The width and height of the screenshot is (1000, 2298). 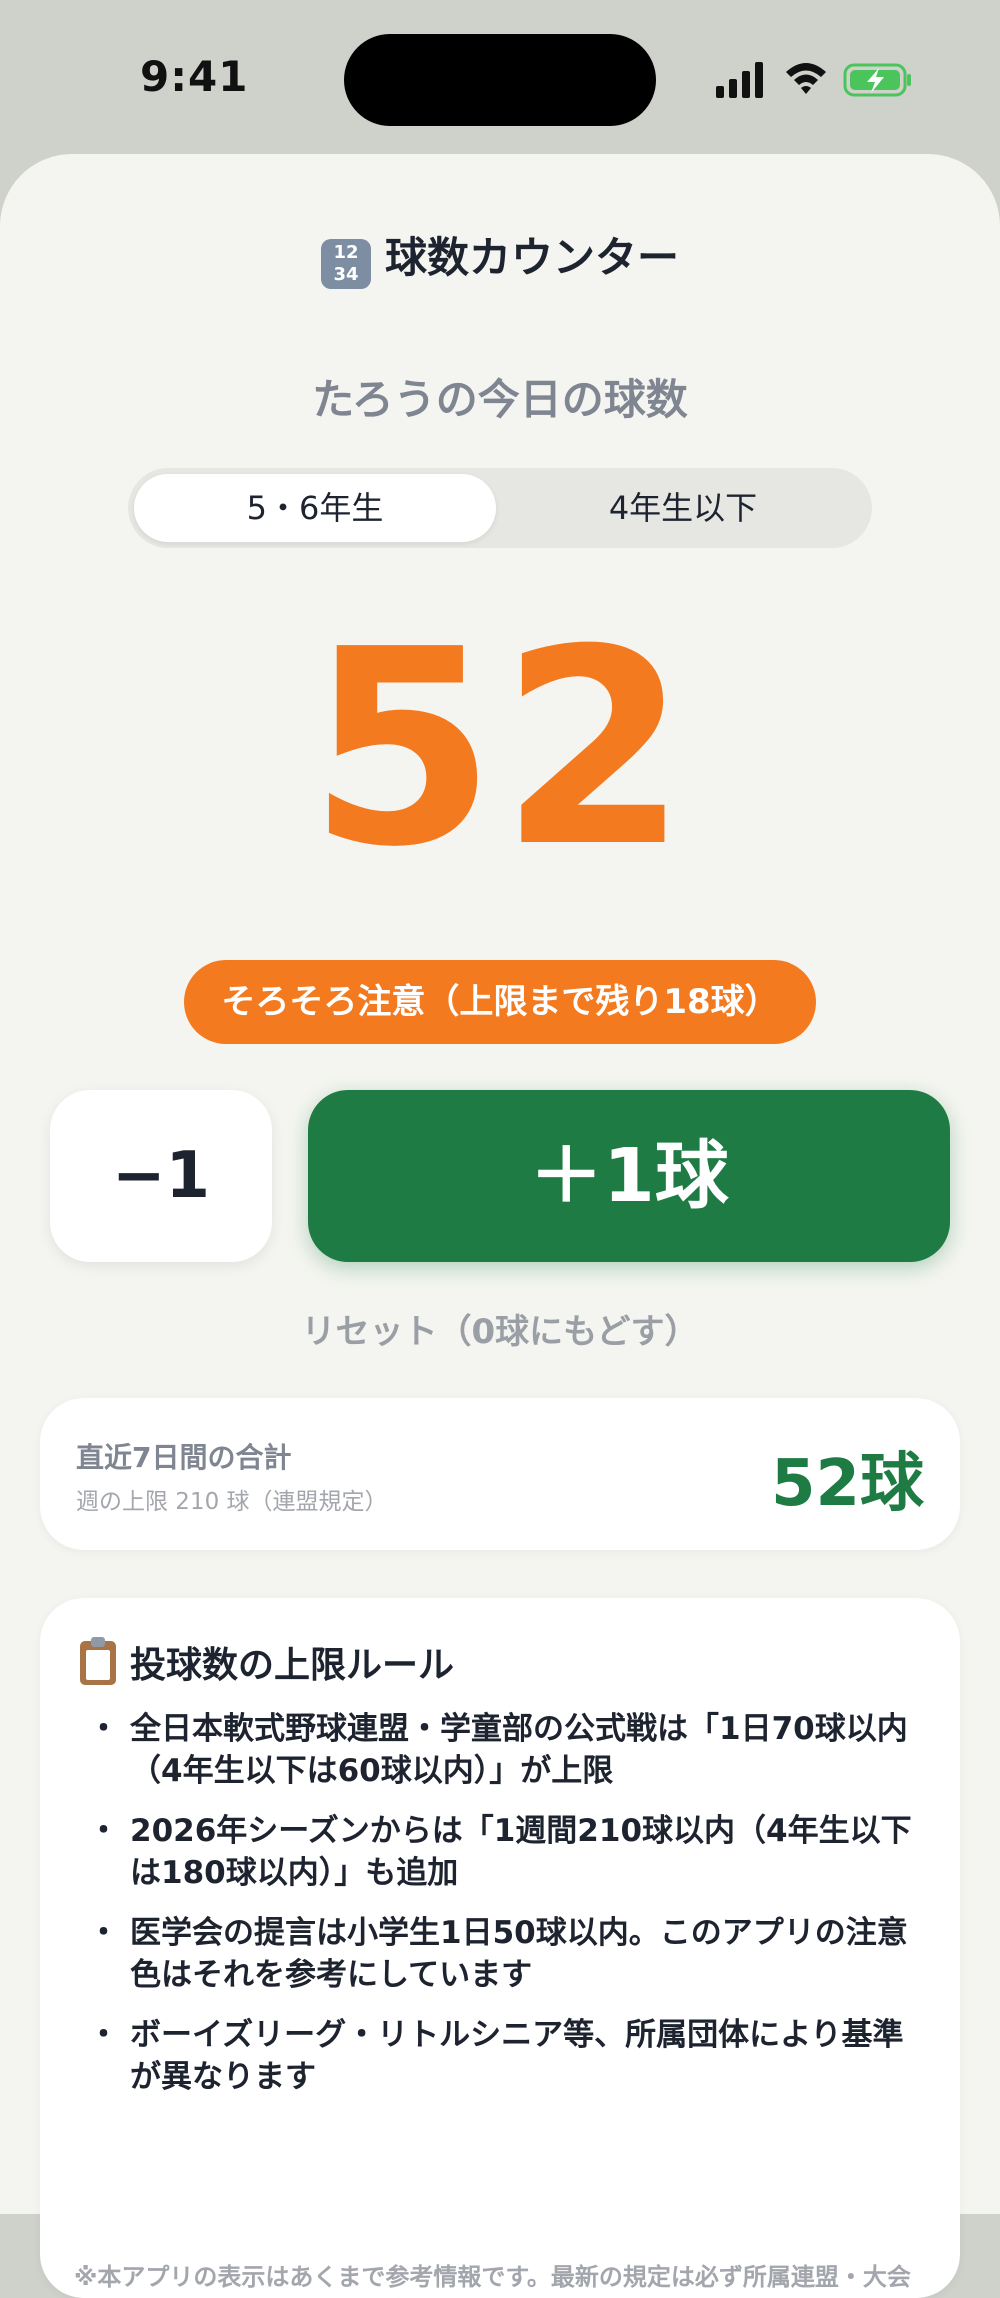 I want to click on rule-item: ・ボーイズリーグ・リトルシニア等、所属団体により基準が異なります, so click(x=502, y=2056).